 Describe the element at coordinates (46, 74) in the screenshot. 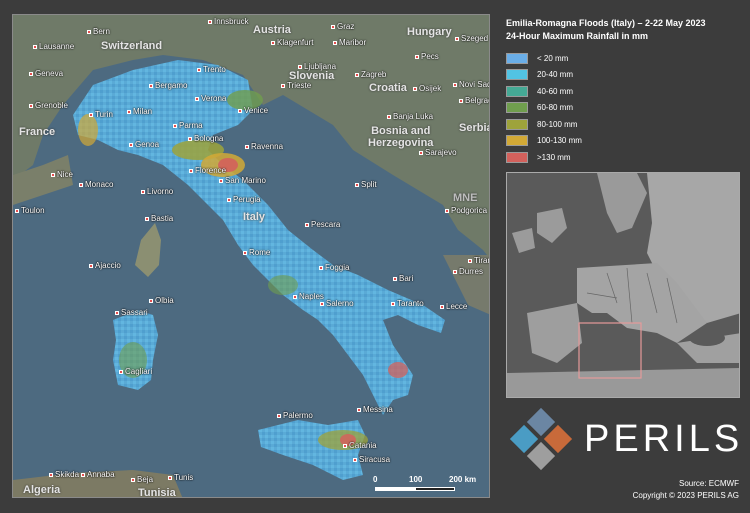

I see `city-geneva: Geneva` at that location.